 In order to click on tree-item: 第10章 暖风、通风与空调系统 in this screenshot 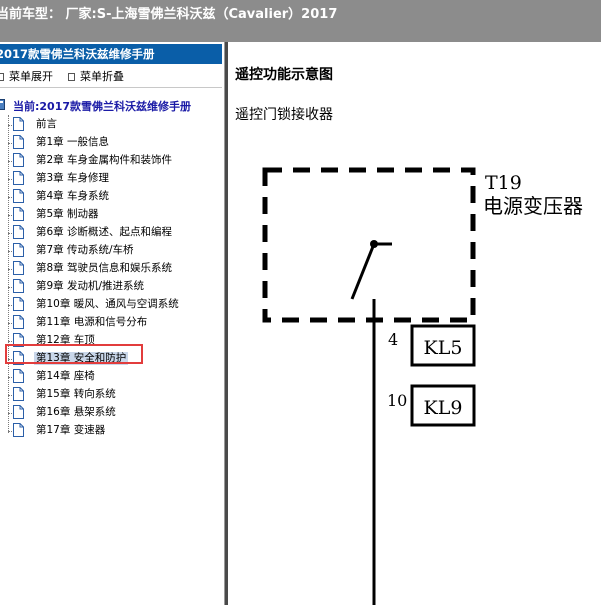, I will do `click(110, 305)`.